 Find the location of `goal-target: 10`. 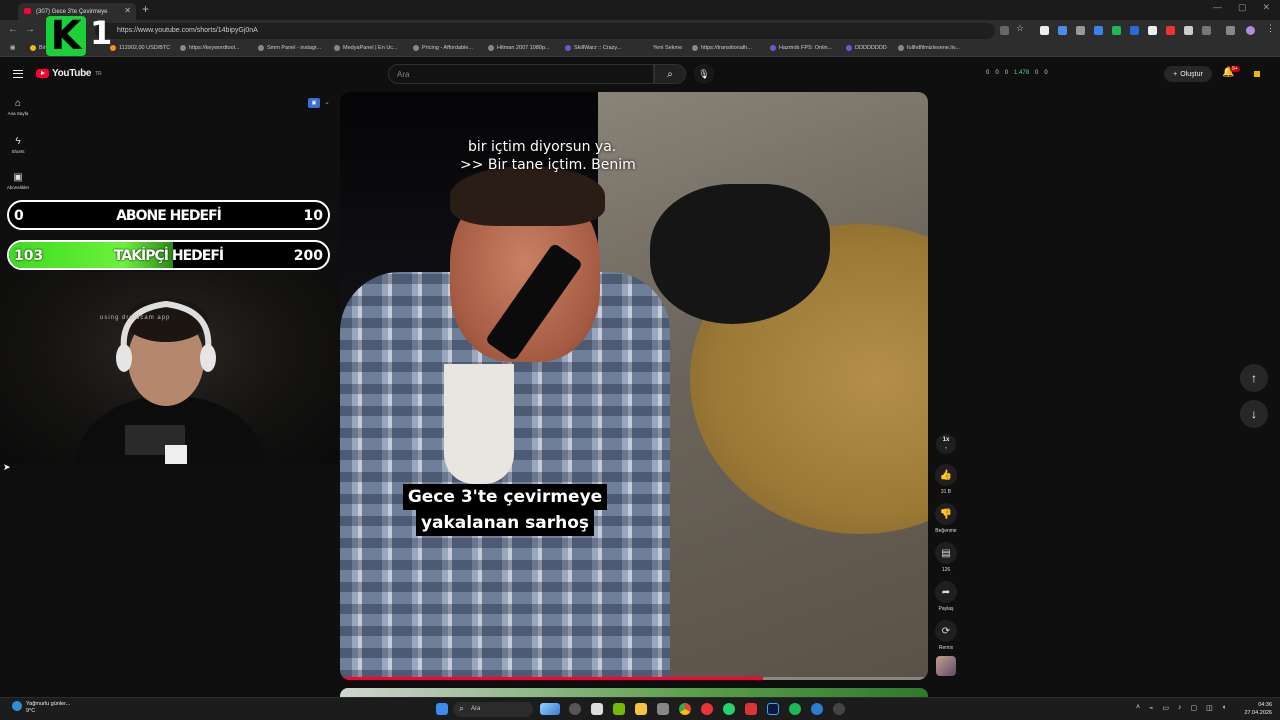

goal-target: 10 is located at coordinates (313, 216).